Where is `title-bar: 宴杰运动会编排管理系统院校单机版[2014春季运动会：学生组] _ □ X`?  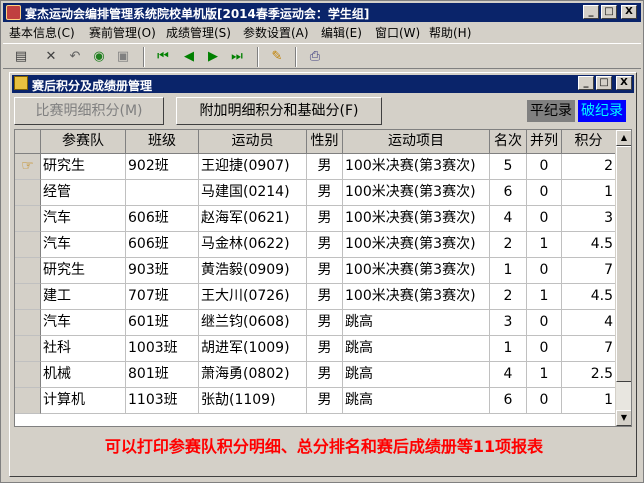 title-bar: 宴杰运动会编排管理系统院校单机版[2014春季运动会：学生组] _ □ X is located at coordinates (322, 12).